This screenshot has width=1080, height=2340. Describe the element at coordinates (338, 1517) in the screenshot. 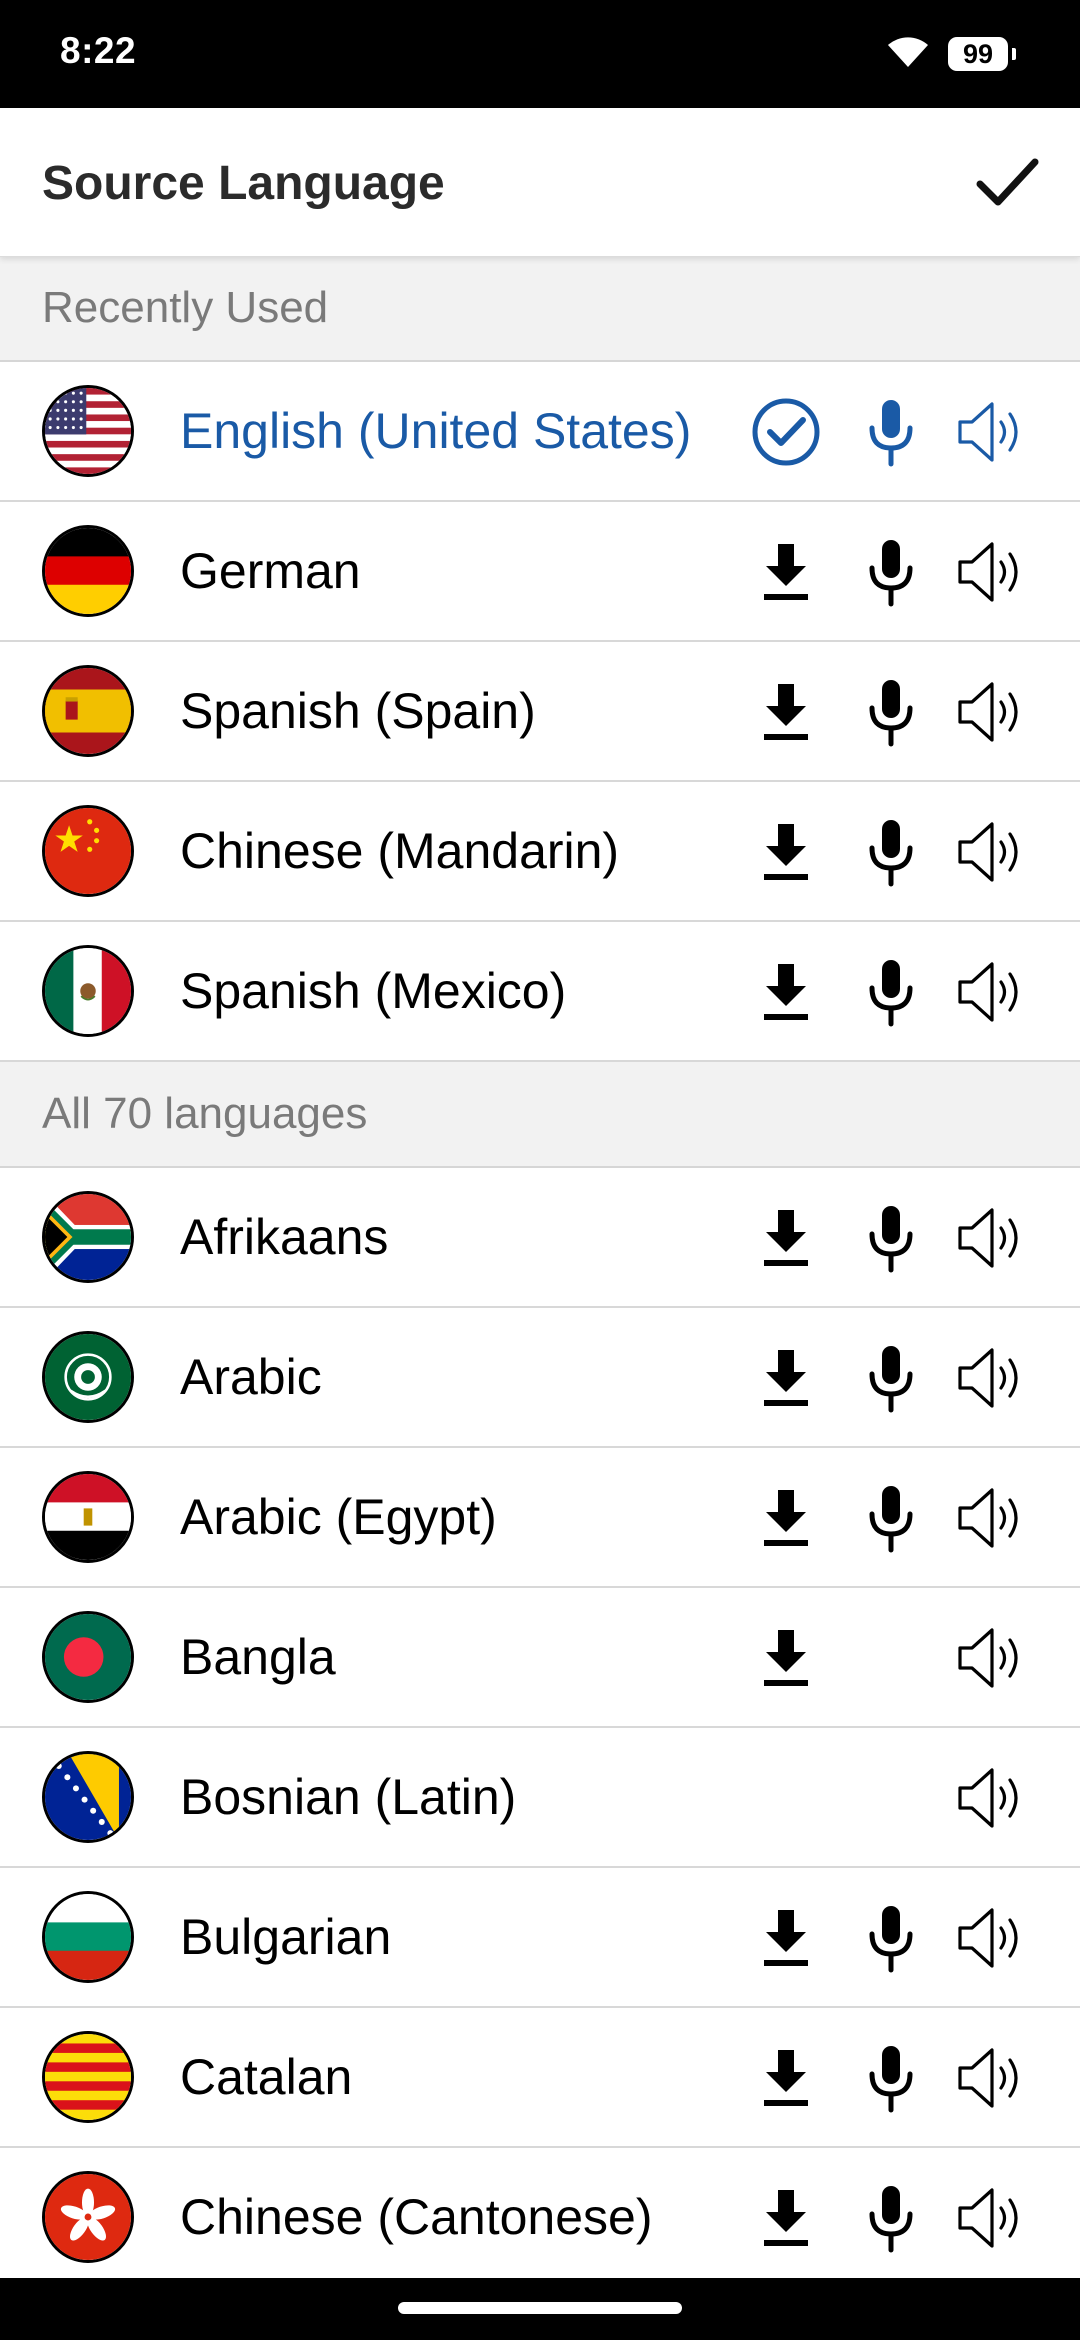

I see `language-name: Arabic (Egypt)` at that location.